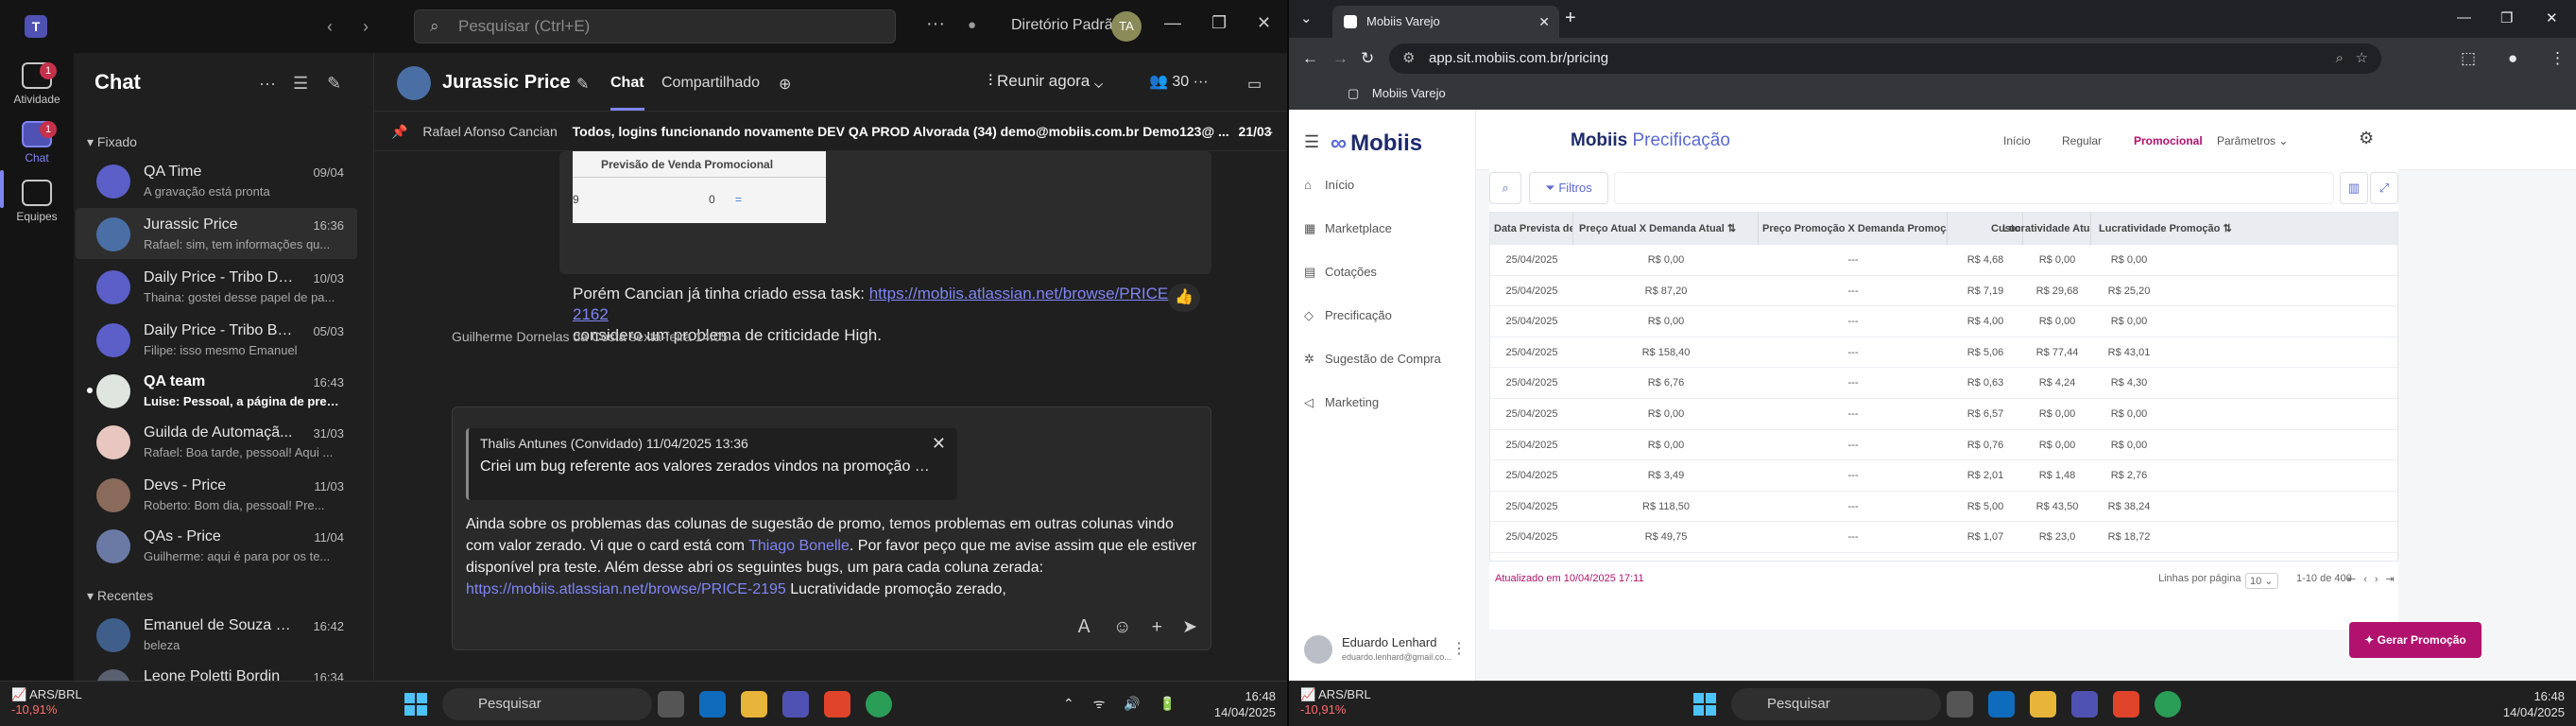 The width and height of the screenshot is (2576, 726). I want to click on forward-icon: →, so click(1340, 58).